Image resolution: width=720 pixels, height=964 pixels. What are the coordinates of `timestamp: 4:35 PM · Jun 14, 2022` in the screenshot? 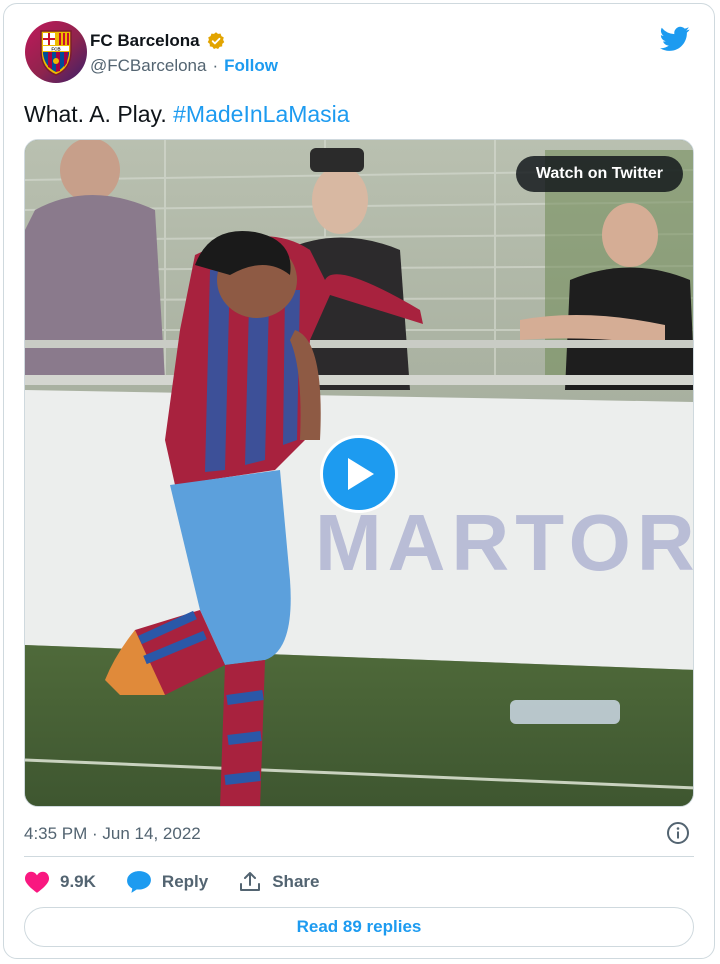 It's located at (112, 834).